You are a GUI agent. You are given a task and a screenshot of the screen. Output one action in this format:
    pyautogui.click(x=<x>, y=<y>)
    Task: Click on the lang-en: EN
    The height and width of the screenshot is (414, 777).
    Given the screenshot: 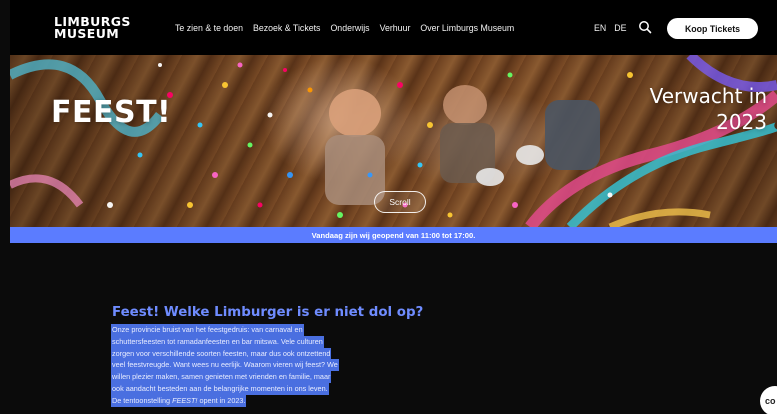 What is the action you would take?
    pyautogui.click(x=600, y=28)
    